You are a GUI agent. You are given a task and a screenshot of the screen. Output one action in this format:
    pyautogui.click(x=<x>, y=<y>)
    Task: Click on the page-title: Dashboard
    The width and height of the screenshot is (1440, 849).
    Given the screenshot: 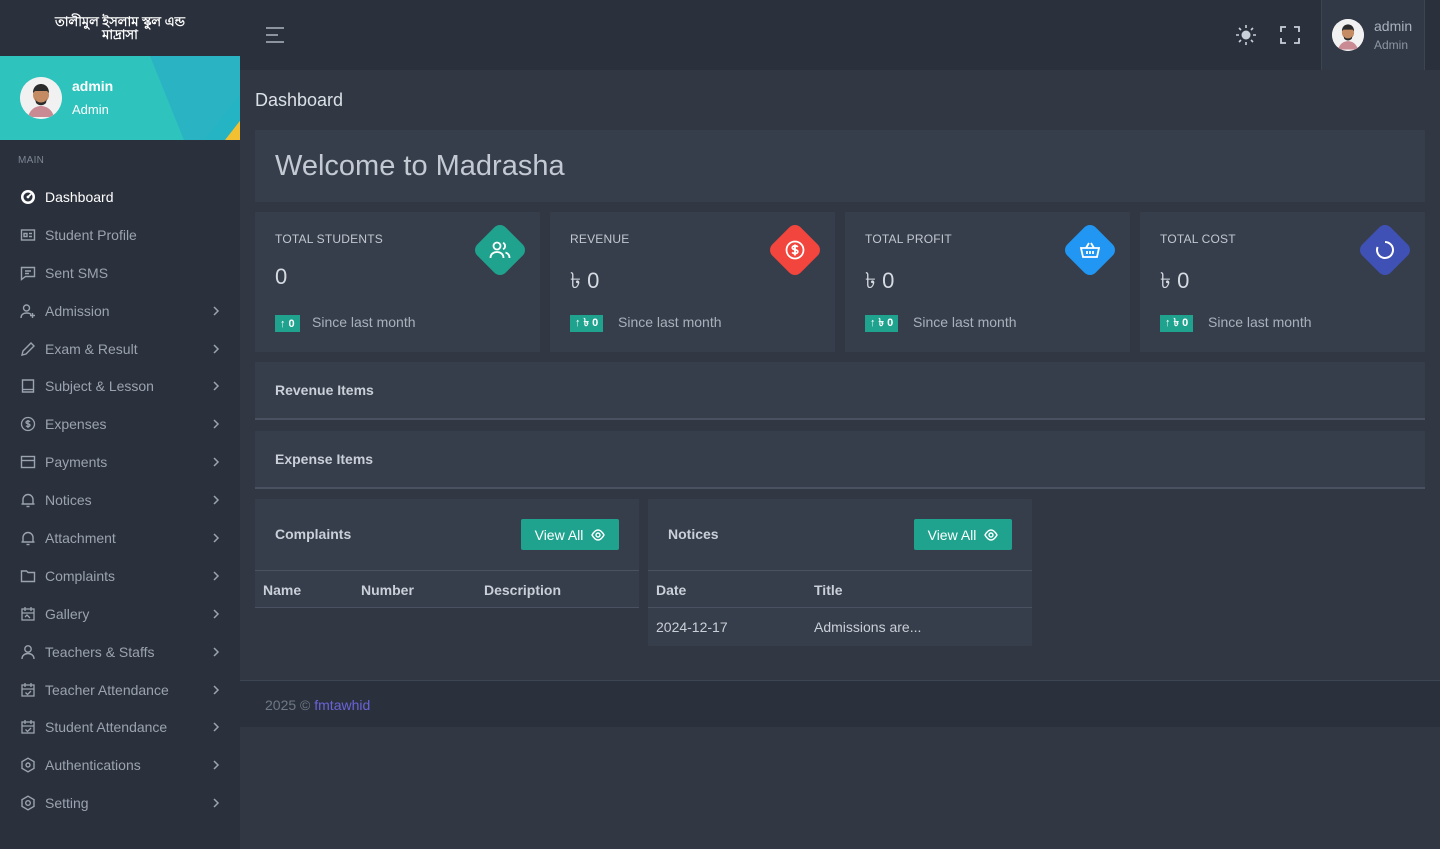 What is the action you would take?
    pyautogui.click(x=299, y=100)
    